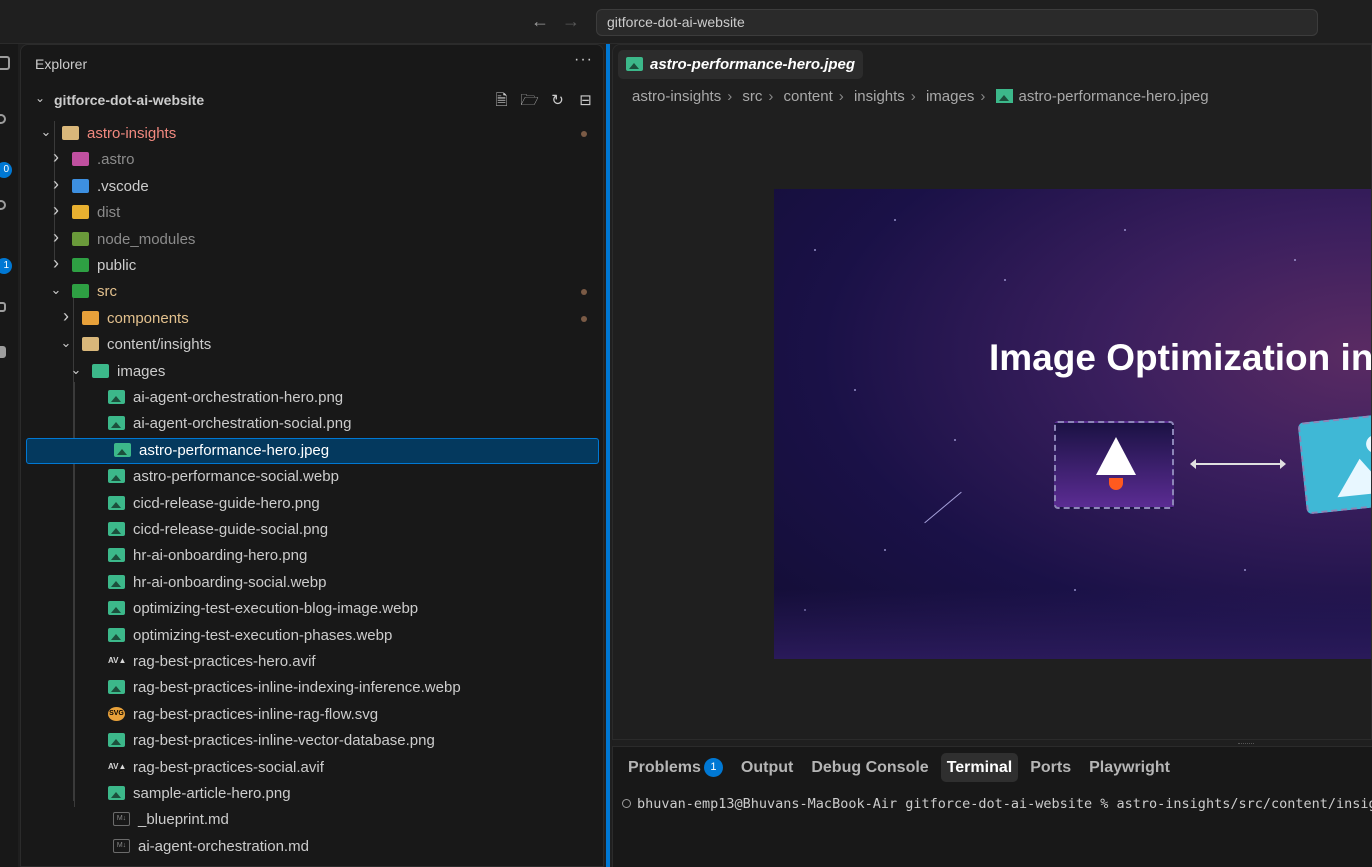  I want to click on editor-tab-label: astro-performance-hero.jpeg, so click(753, 64).